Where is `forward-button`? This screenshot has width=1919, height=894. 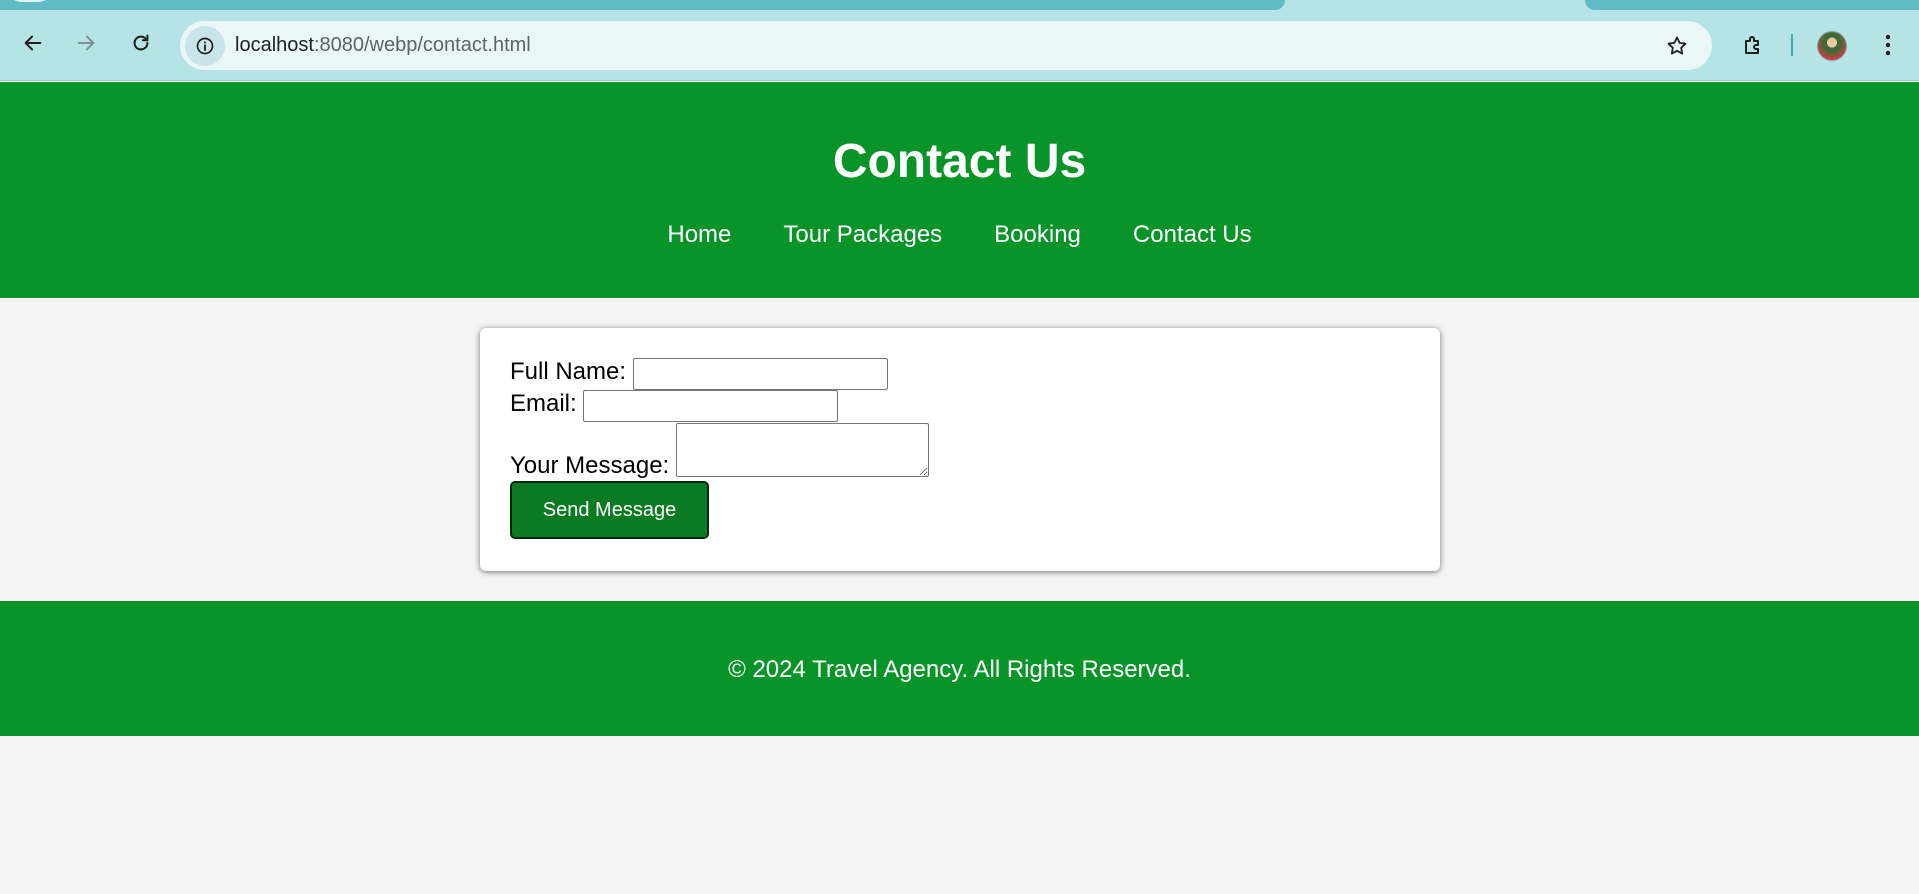
forward-button is located at coordinates (86, 43).